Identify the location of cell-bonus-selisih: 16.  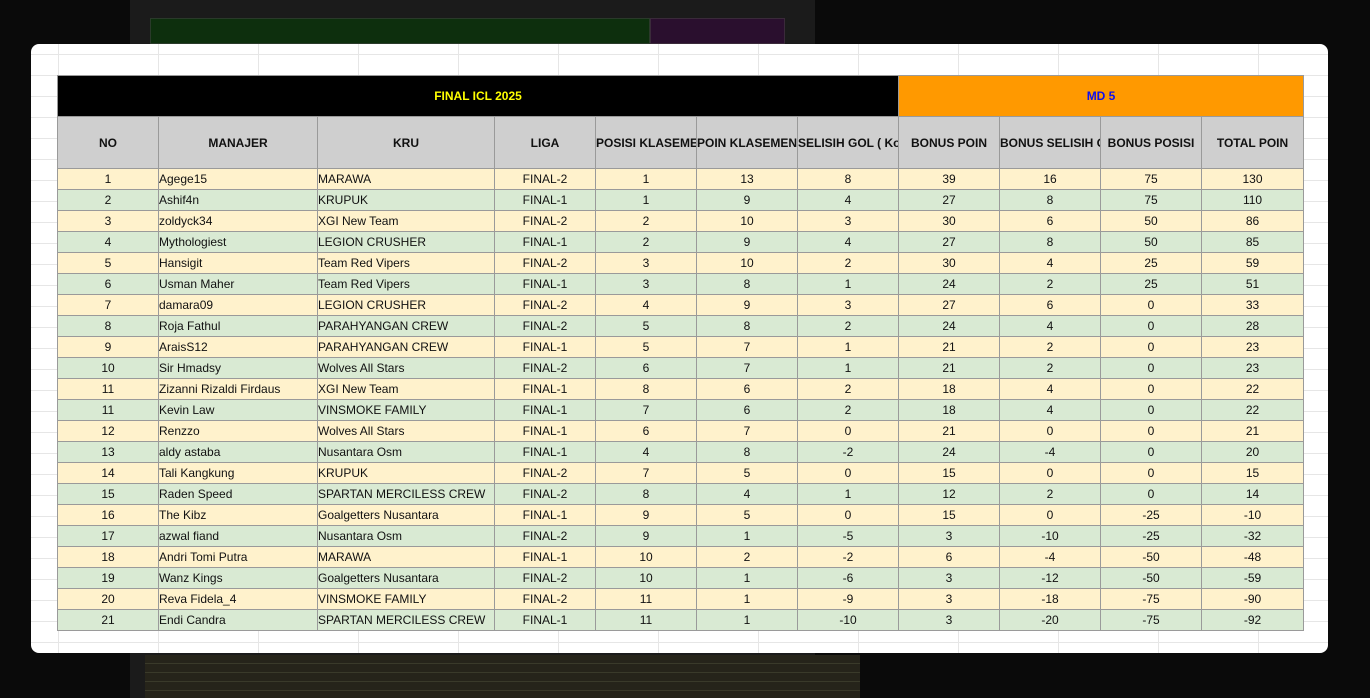
(1050, 179).